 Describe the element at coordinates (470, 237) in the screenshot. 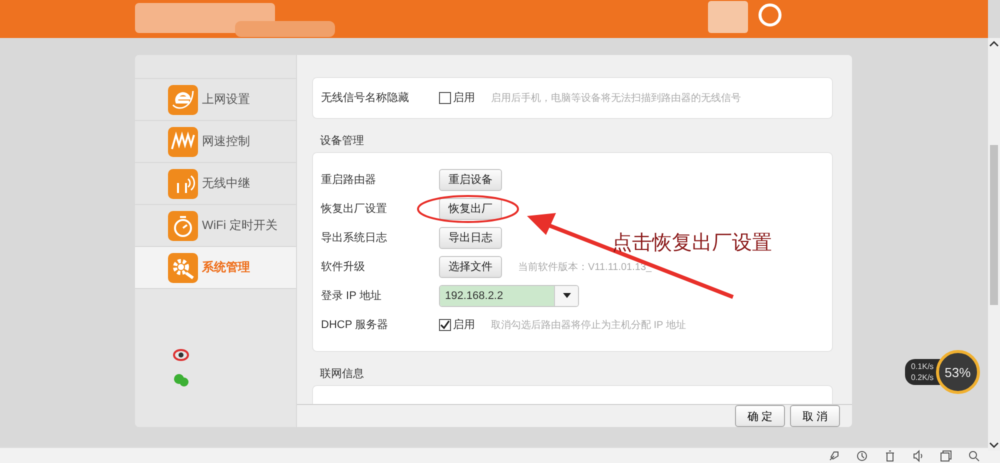

I see `action-button: 导出日志` at that location.